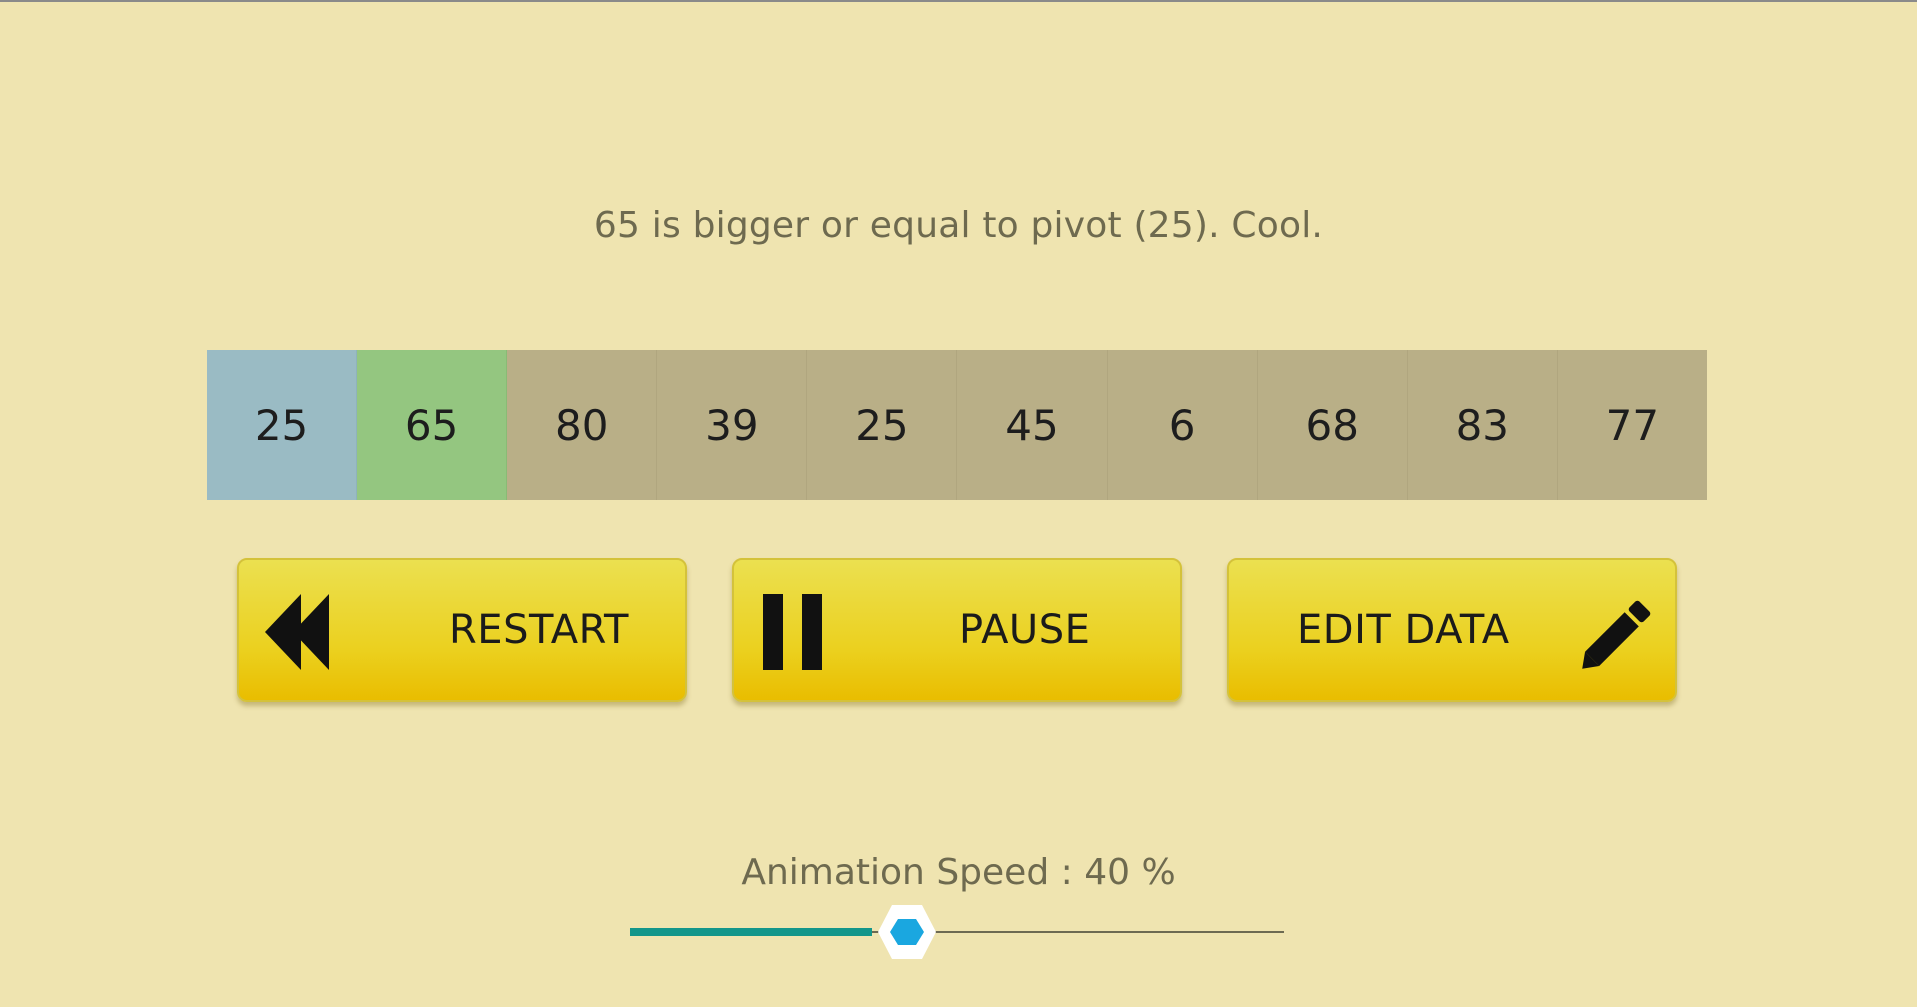 The width and height of the screenshot is (1917, 1007). Describe the element at coordinates (957, 630) in the screenshot. I see `pause-button: PAUSE` at that location.